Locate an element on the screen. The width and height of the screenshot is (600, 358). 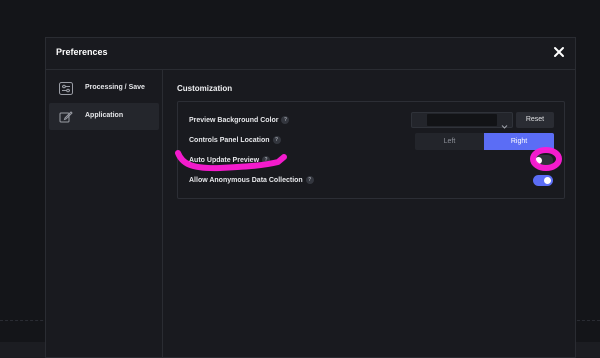
setting-label: Allow Anonymous Data Collection is located at coordinates (246, 180).